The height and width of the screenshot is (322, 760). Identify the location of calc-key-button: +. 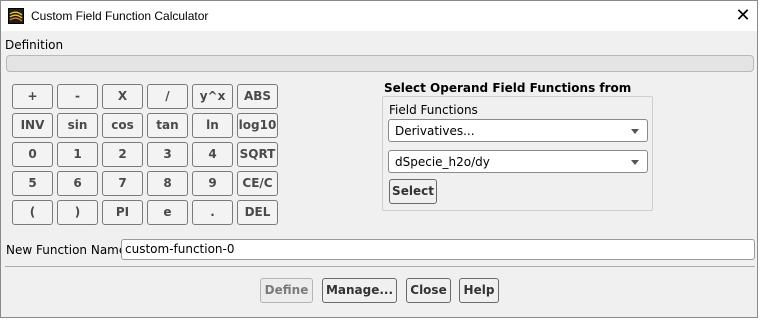
(32, 96).